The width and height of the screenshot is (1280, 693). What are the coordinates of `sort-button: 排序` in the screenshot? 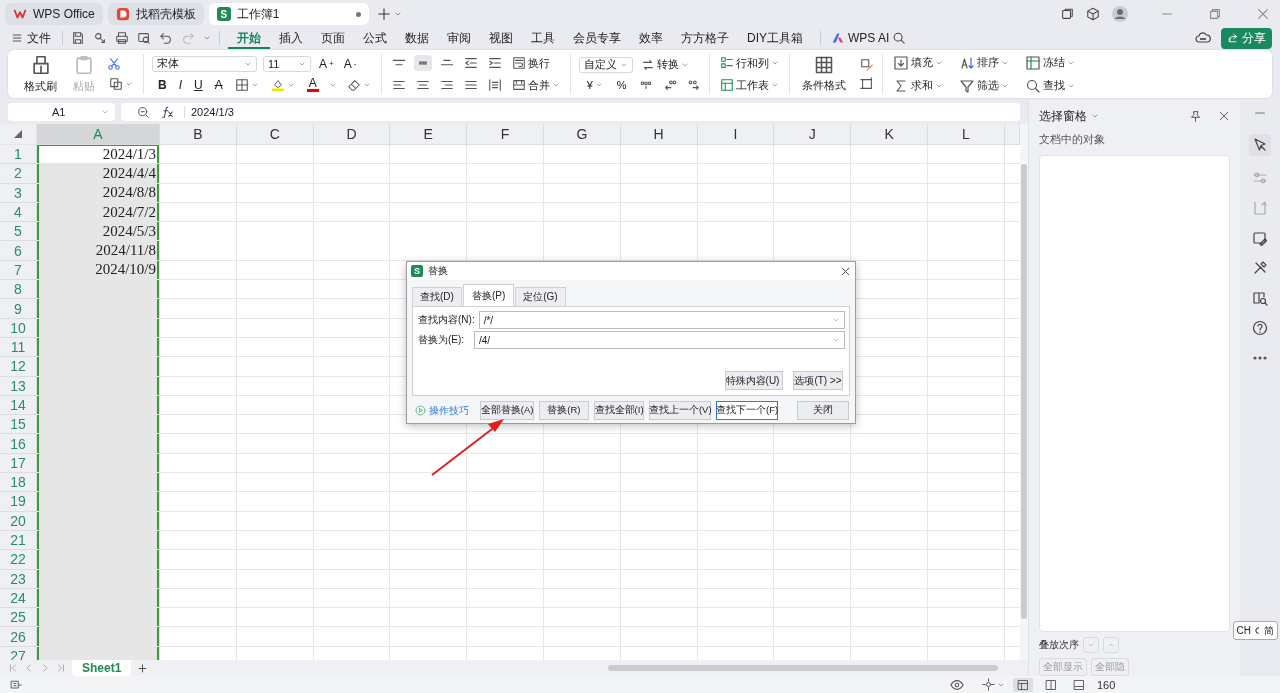 It's located at (983, 62).